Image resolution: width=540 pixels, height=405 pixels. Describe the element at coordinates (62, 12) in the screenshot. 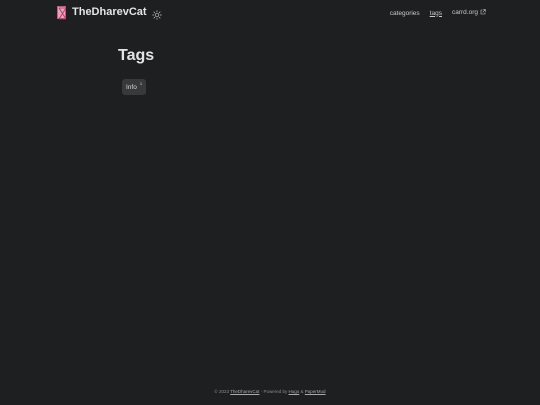

I see `logo-icon` at that location.